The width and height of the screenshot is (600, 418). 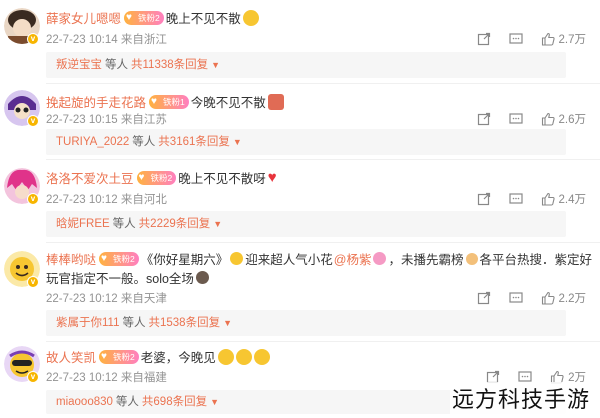 What do you see at coordinates (143, 120) in the screenshot?
I see `comment-location: 来自江苏` at bounding box center [143, 120].